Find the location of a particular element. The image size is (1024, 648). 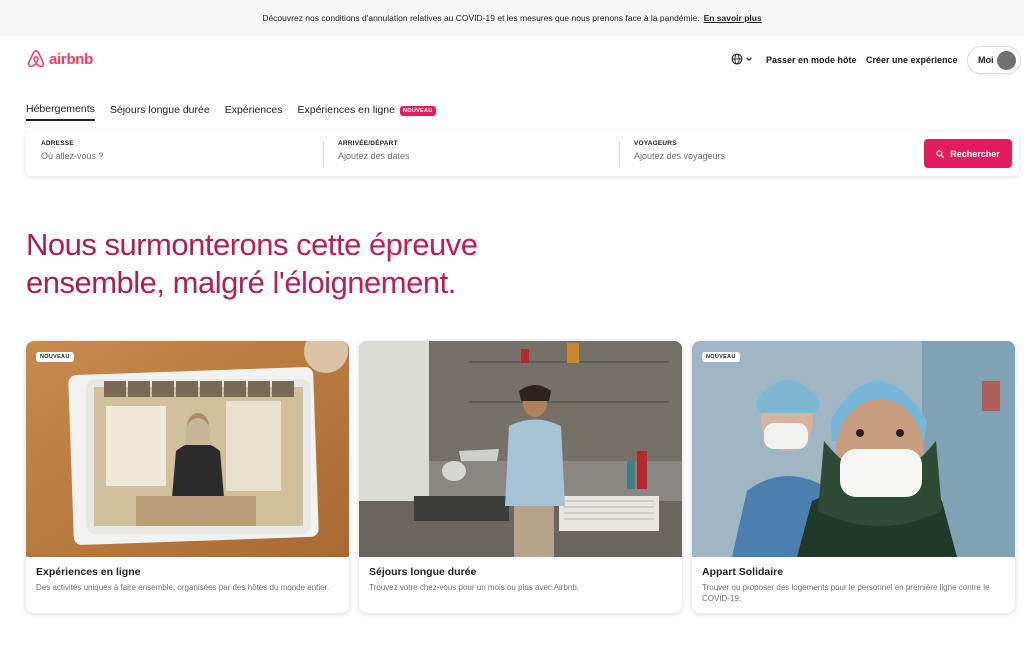

card-title: Séjours longue durée is located at coordinates (423, 572).